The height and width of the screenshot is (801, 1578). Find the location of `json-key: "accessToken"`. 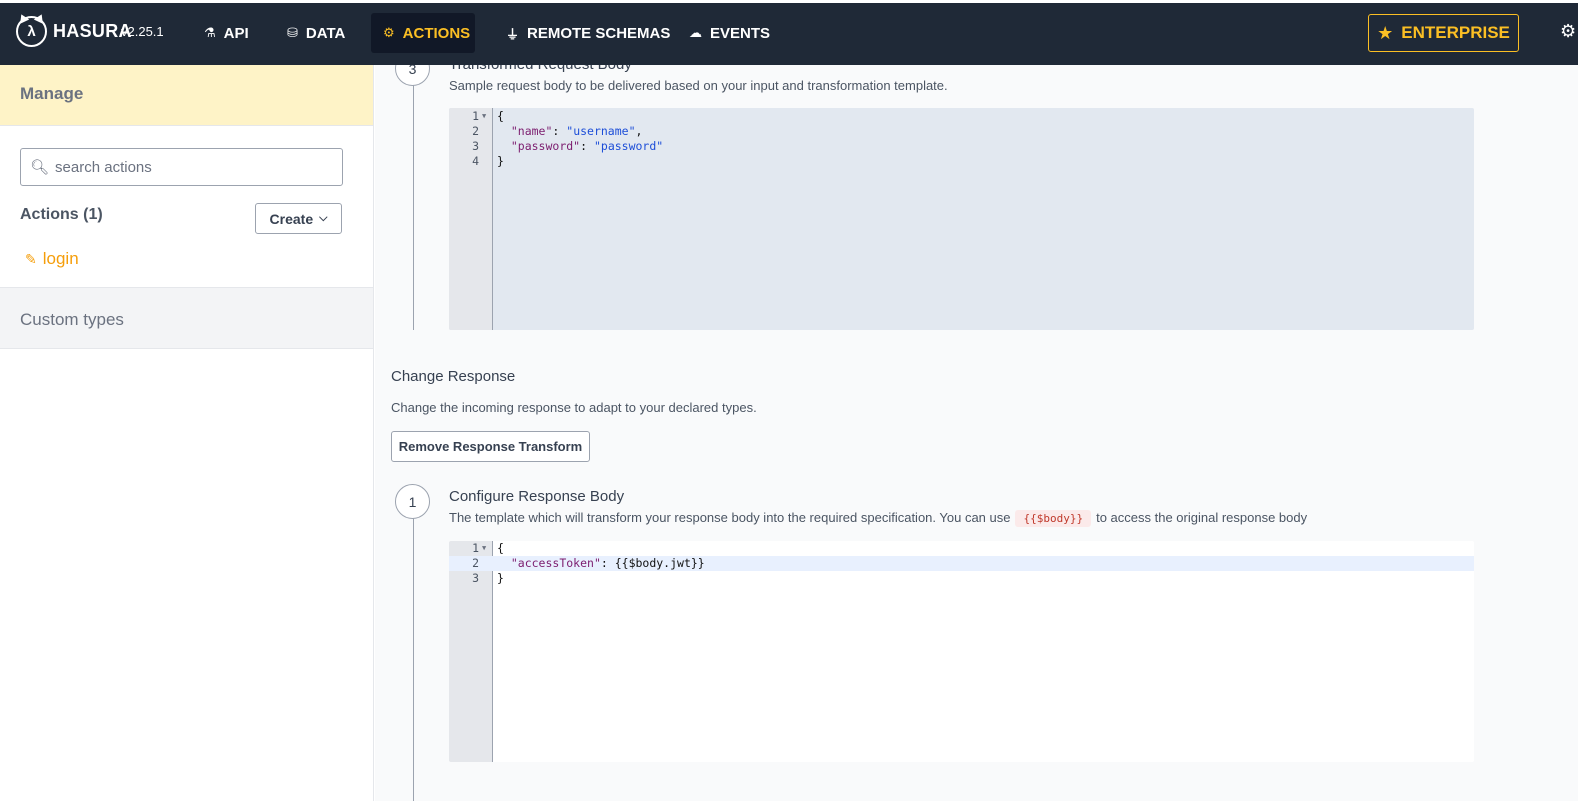

json-key: "accessToken" is located at coordinates (555, 563).